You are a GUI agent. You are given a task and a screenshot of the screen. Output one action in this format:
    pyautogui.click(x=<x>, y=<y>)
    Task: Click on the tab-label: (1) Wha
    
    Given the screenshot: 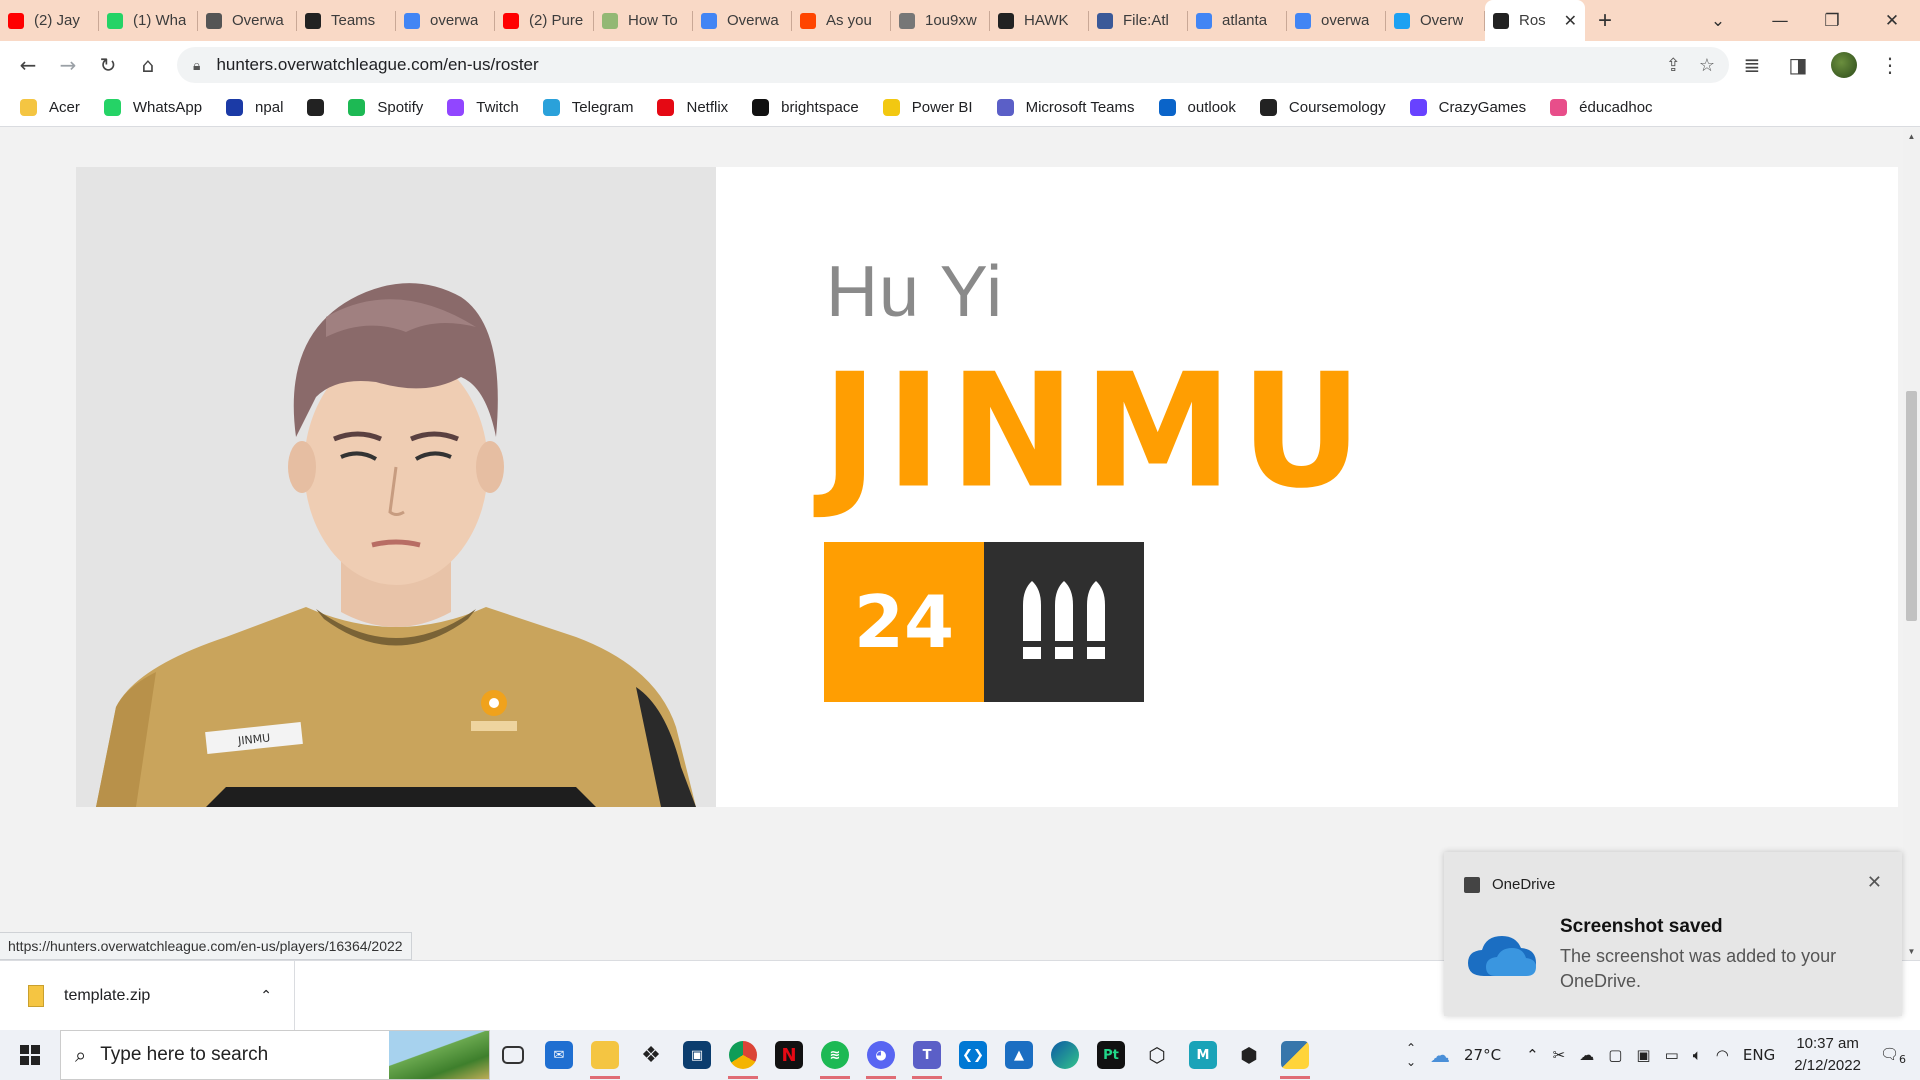 What is the action you would take?
    pyautogui.click(x=160, y=20)
    